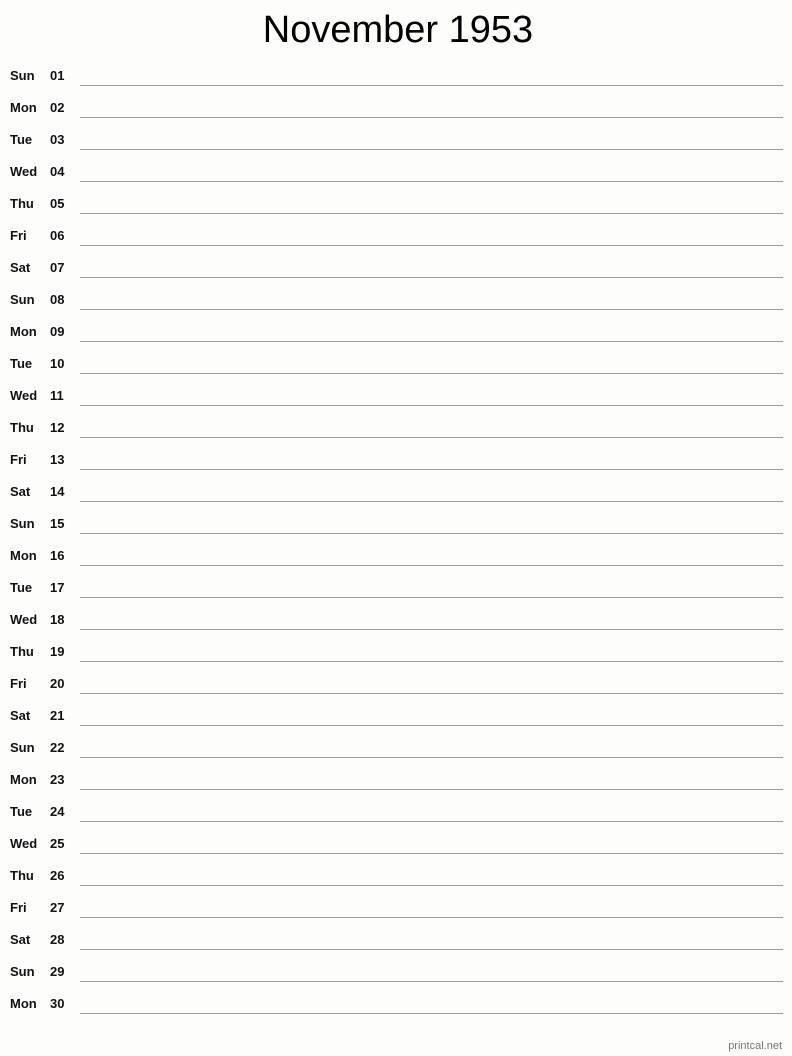 The height and width of the screenshot is (1056, 792). Describe the element at coordinates (396, 334) in the screenshot. I see `day-row: Mon 09` at that location.